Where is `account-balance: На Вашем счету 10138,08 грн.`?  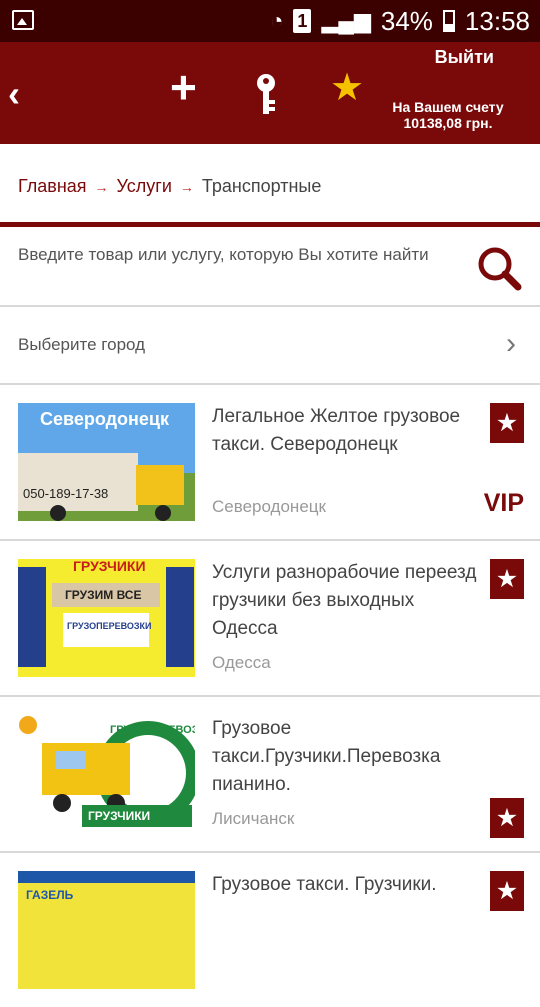
account-balance: На Вашем счету 10138,08 грн. is located at coordinates (448, 115).